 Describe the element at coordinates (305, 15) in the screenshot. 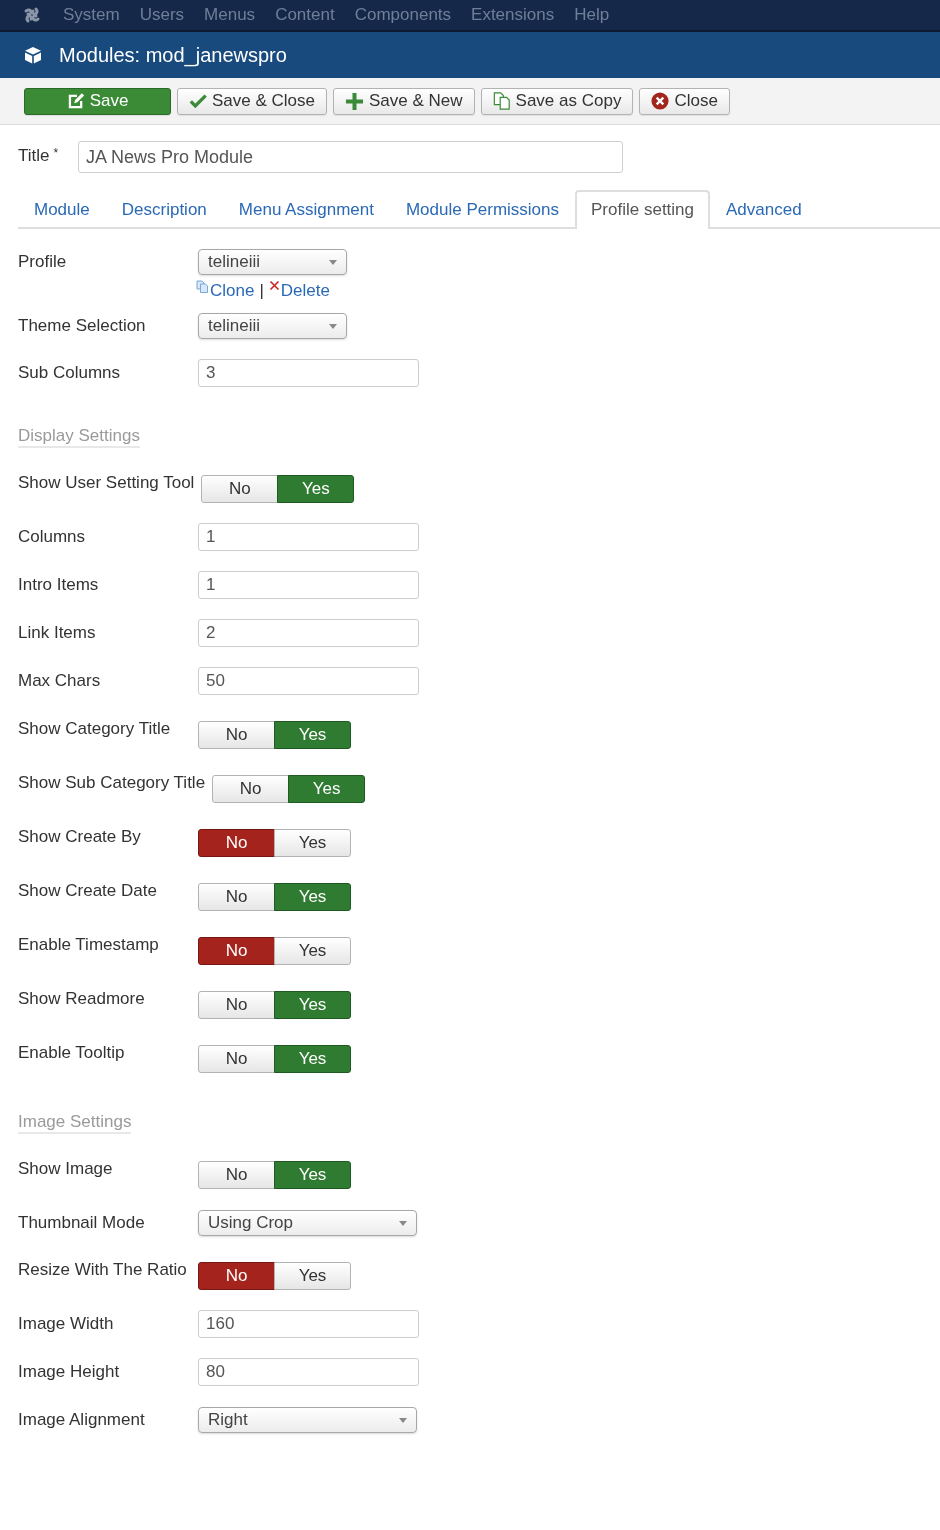

I see `menu-item: Content` at that location.